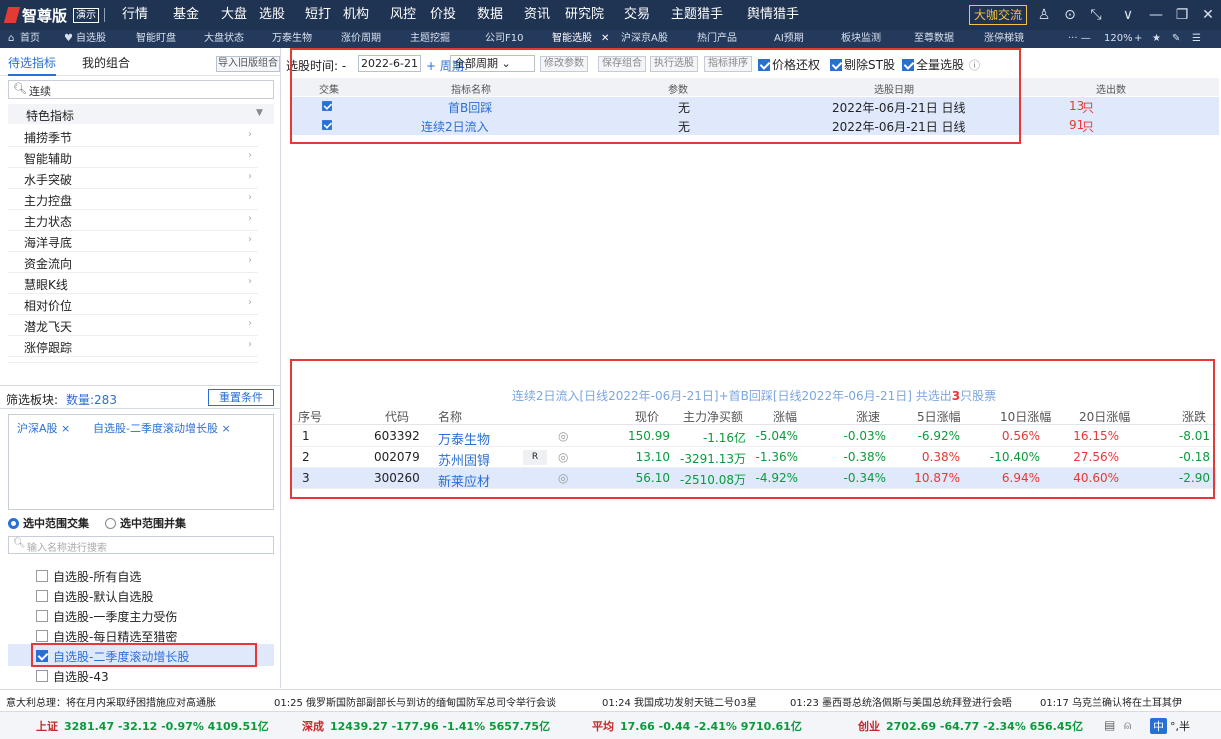  Describe the element at coordinates (141, 114) in the screenshot. I see `category-header: 特色指标 ▼` at that location.